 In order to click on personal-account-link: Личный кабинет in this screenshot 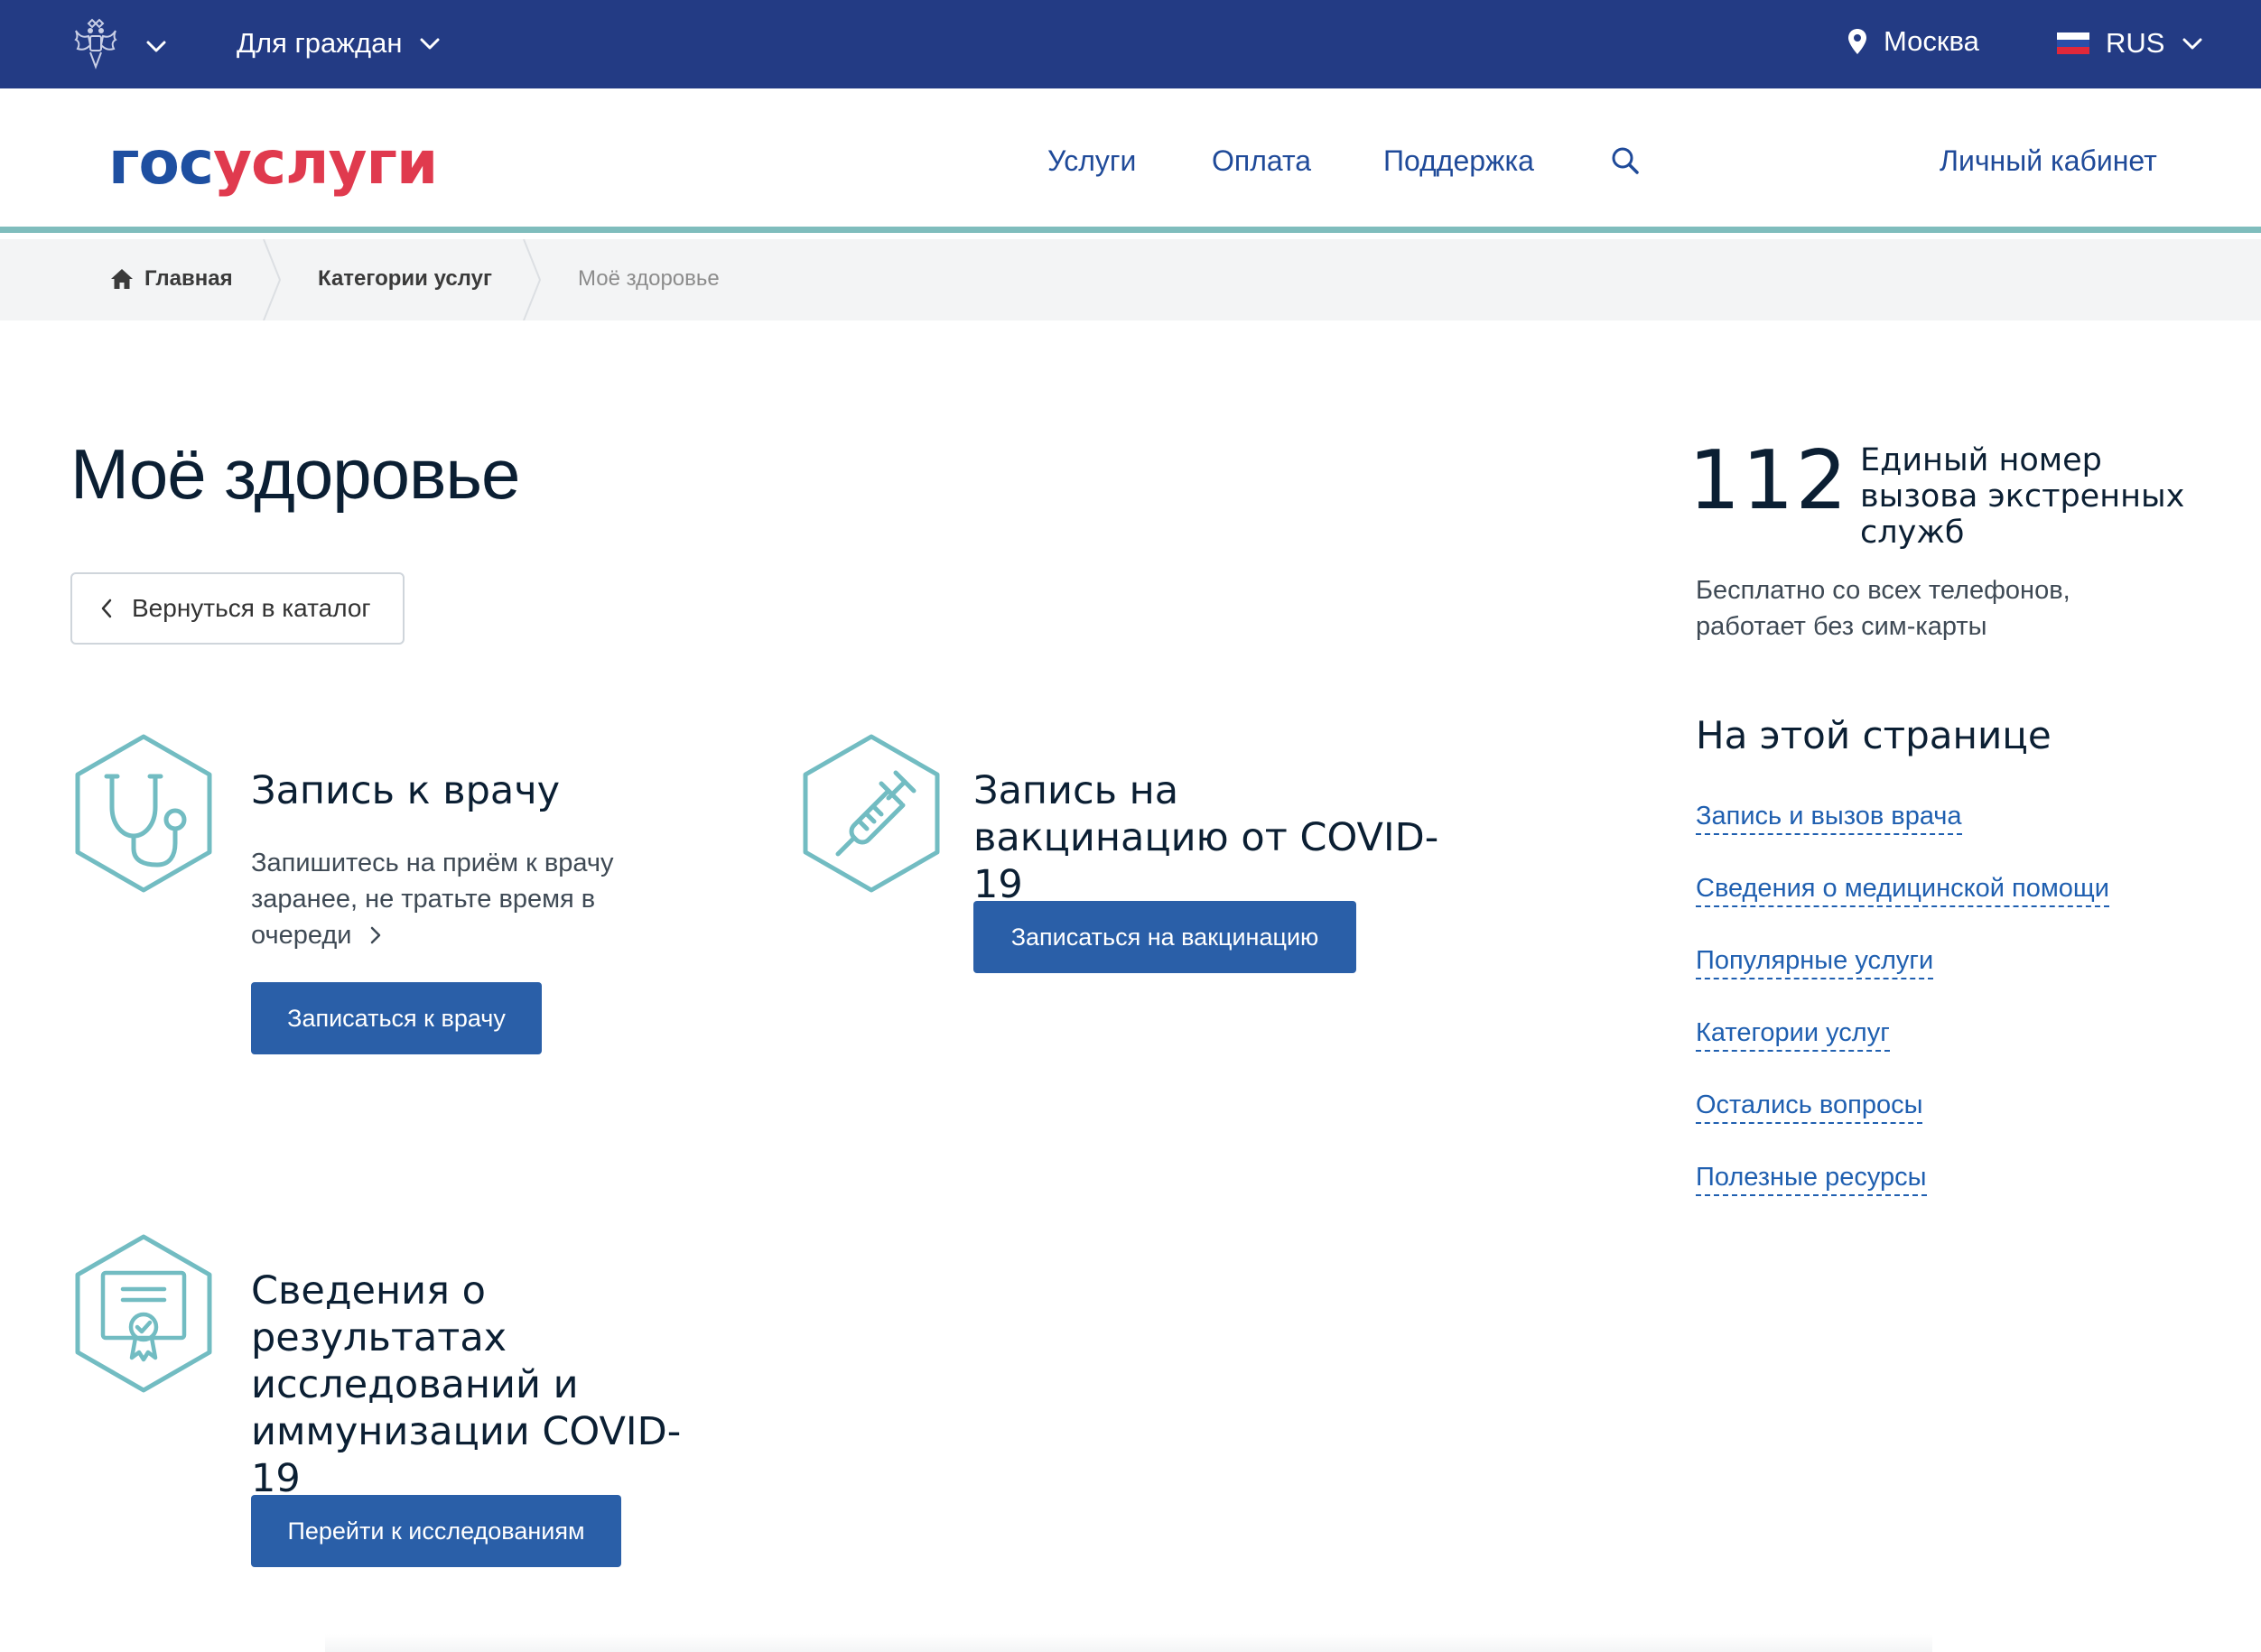, I will do `click(2048, 161)`.